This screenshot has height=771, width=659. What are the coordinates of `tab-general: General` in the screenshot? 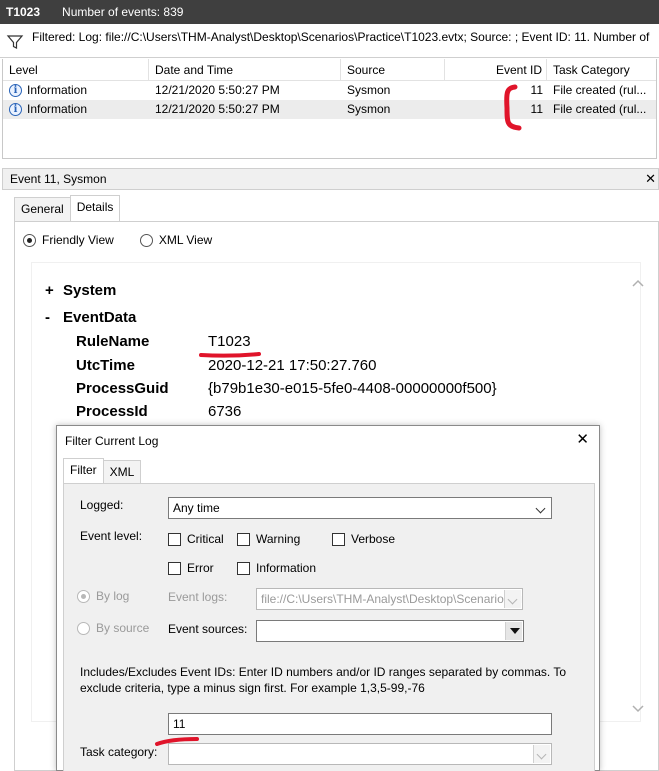 It's located at (42, 209).